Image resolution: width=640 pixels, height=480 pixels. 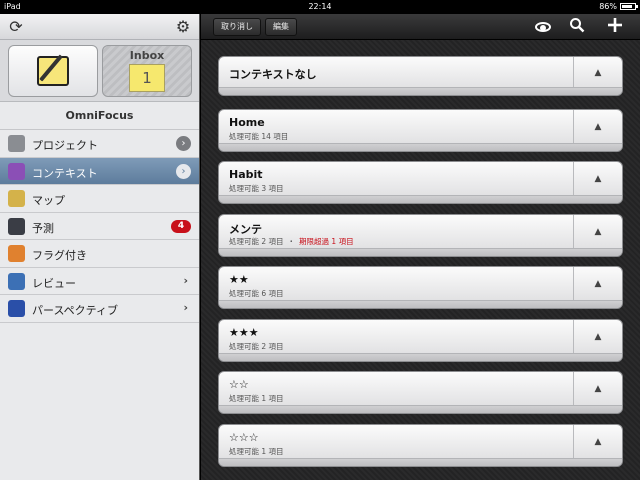 I want to click on inbox-label: Inbox, so click(x=147, y=55).